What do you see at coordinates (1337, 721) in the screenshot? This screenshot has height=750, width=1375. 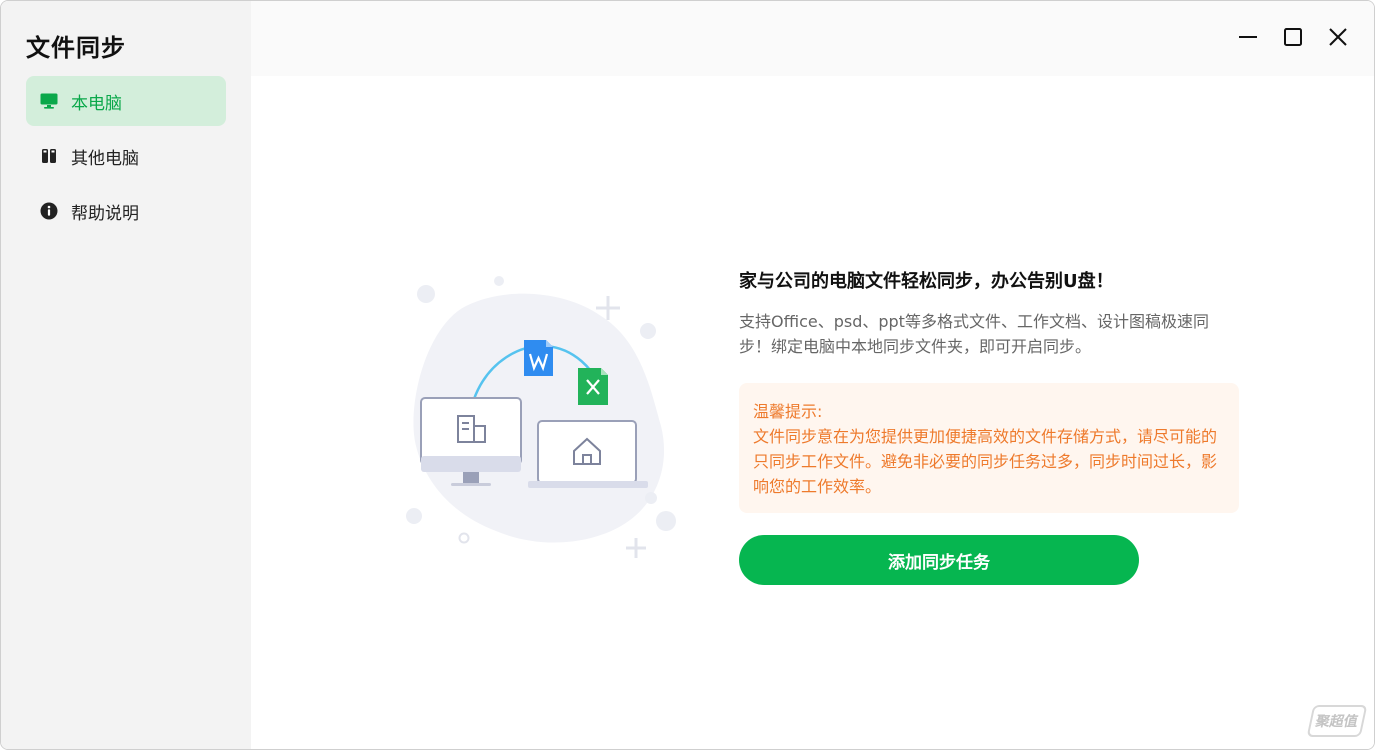 I see `watermark-logo: 聚超值` at bounding box center [1337, 721].